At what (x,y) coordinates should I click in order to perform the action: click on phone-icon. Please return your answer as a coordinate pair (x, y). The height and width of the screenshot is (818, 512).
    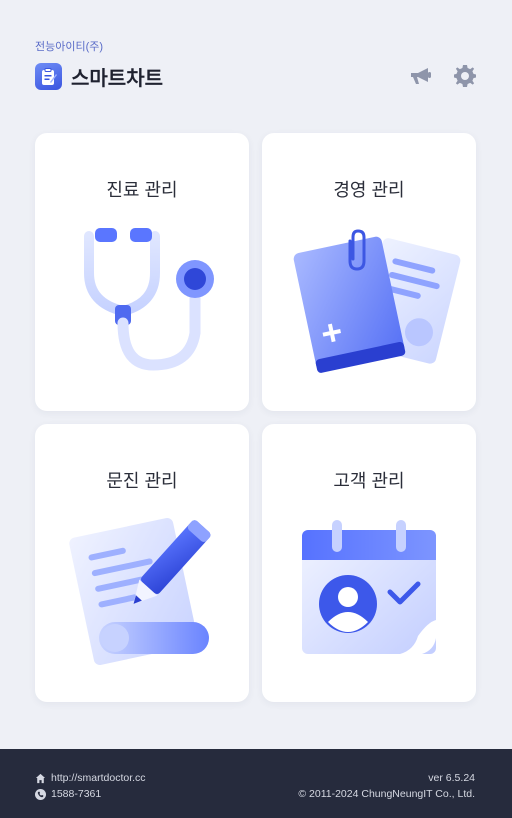
    Looking at the image, I should click on (40, 794).